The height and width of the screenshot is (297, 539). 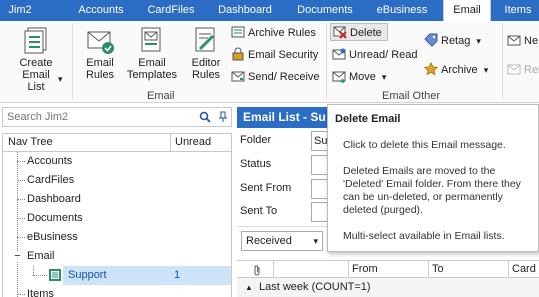 What do you see at coordinates (238, 54) in the screenshot?
I see `lock-icon` at bounding box center [238, 54].